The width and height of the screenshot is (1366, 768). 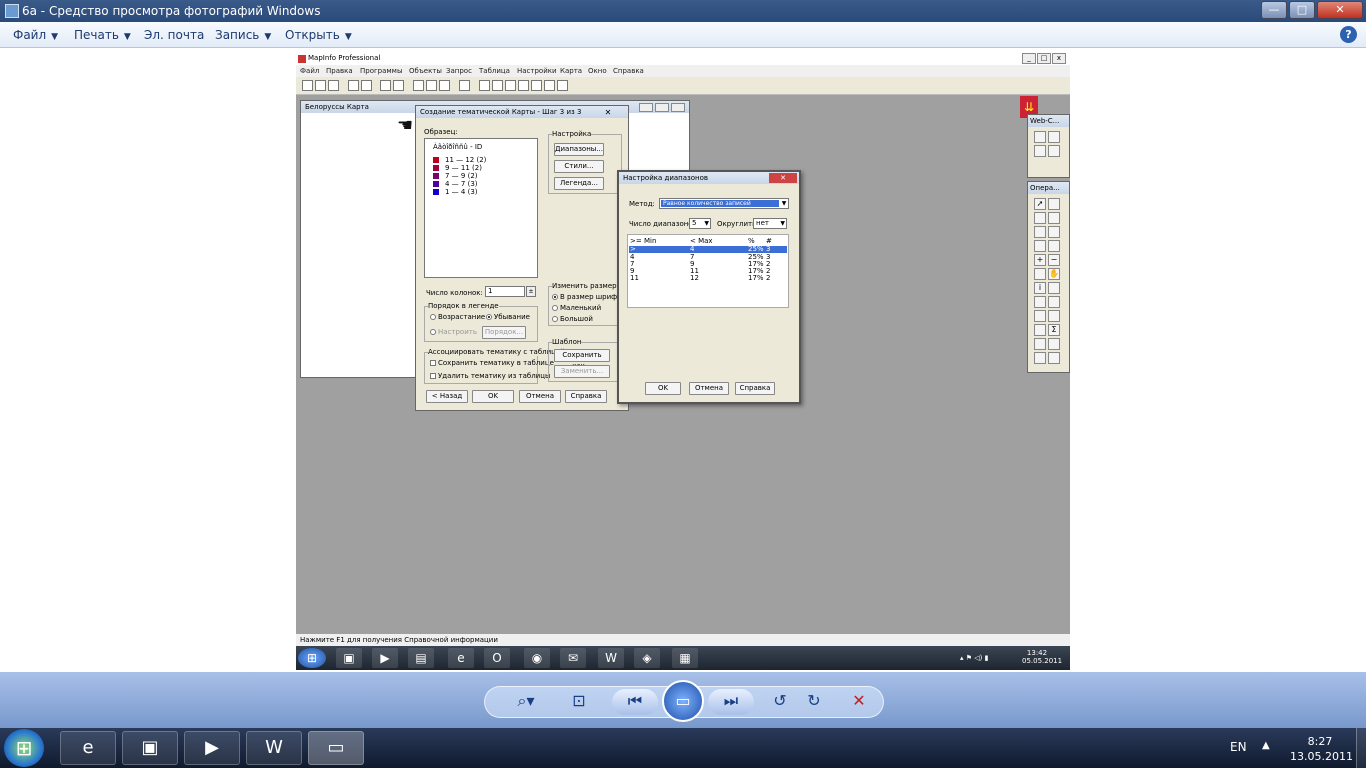 I want to click on web-tool-3-icon, so click(x=1040, y=151).